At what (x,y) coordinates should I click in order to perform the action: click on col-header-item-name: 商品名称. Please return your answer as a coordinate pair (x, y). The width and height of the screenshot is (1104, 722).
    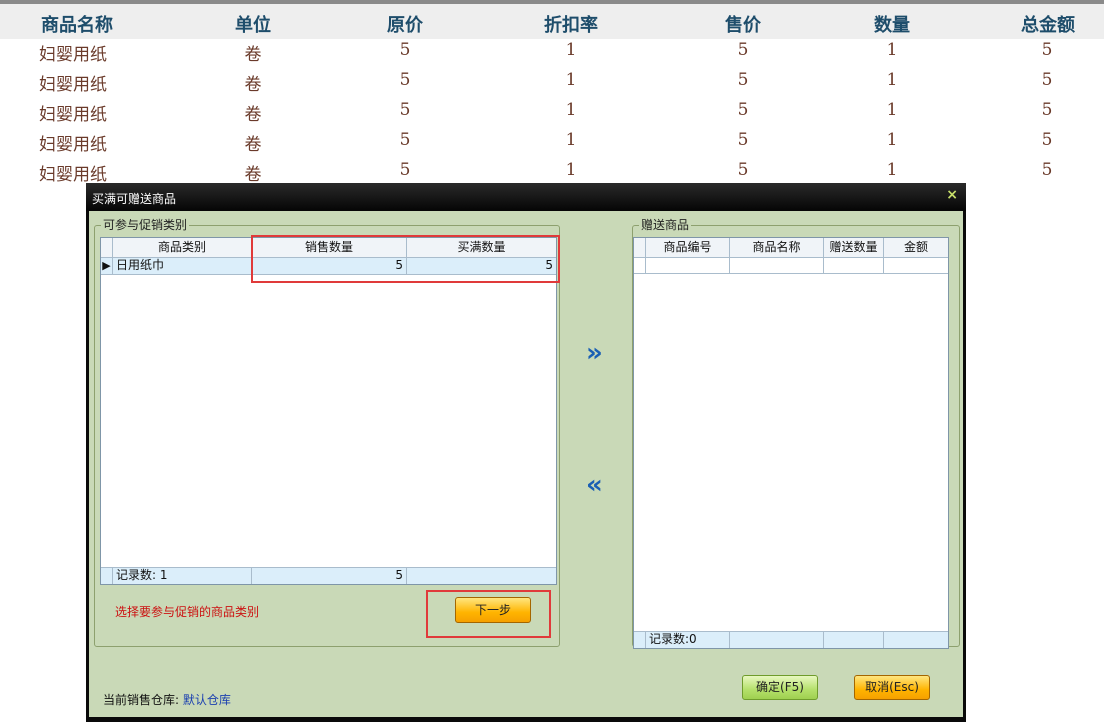
    Looking at the image, I should click on (777, 247).